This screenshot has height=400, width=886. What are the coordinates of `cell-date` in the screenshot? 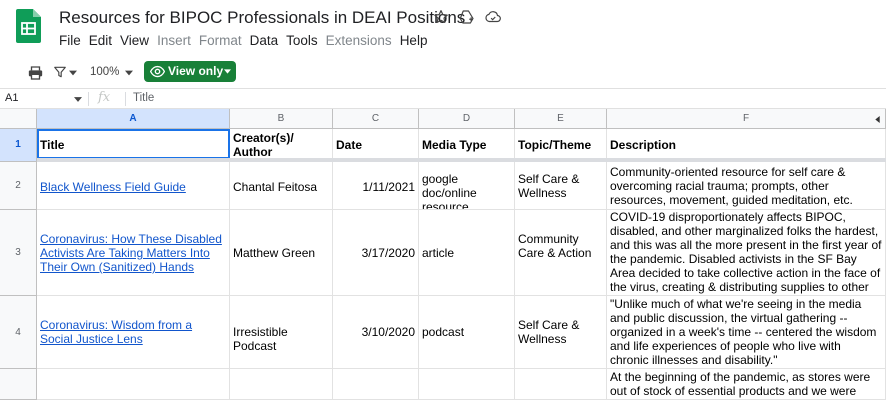 It's located at (376, 384).